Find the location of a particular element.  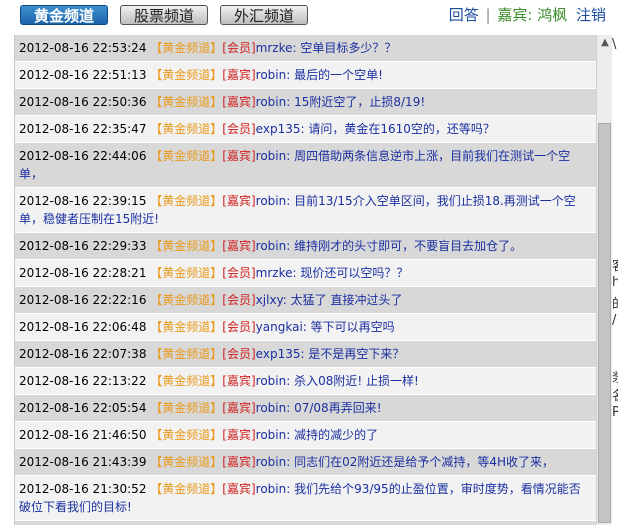

message-time: 2012-08-16 21:43:39 is located at coordinates (83, 462).